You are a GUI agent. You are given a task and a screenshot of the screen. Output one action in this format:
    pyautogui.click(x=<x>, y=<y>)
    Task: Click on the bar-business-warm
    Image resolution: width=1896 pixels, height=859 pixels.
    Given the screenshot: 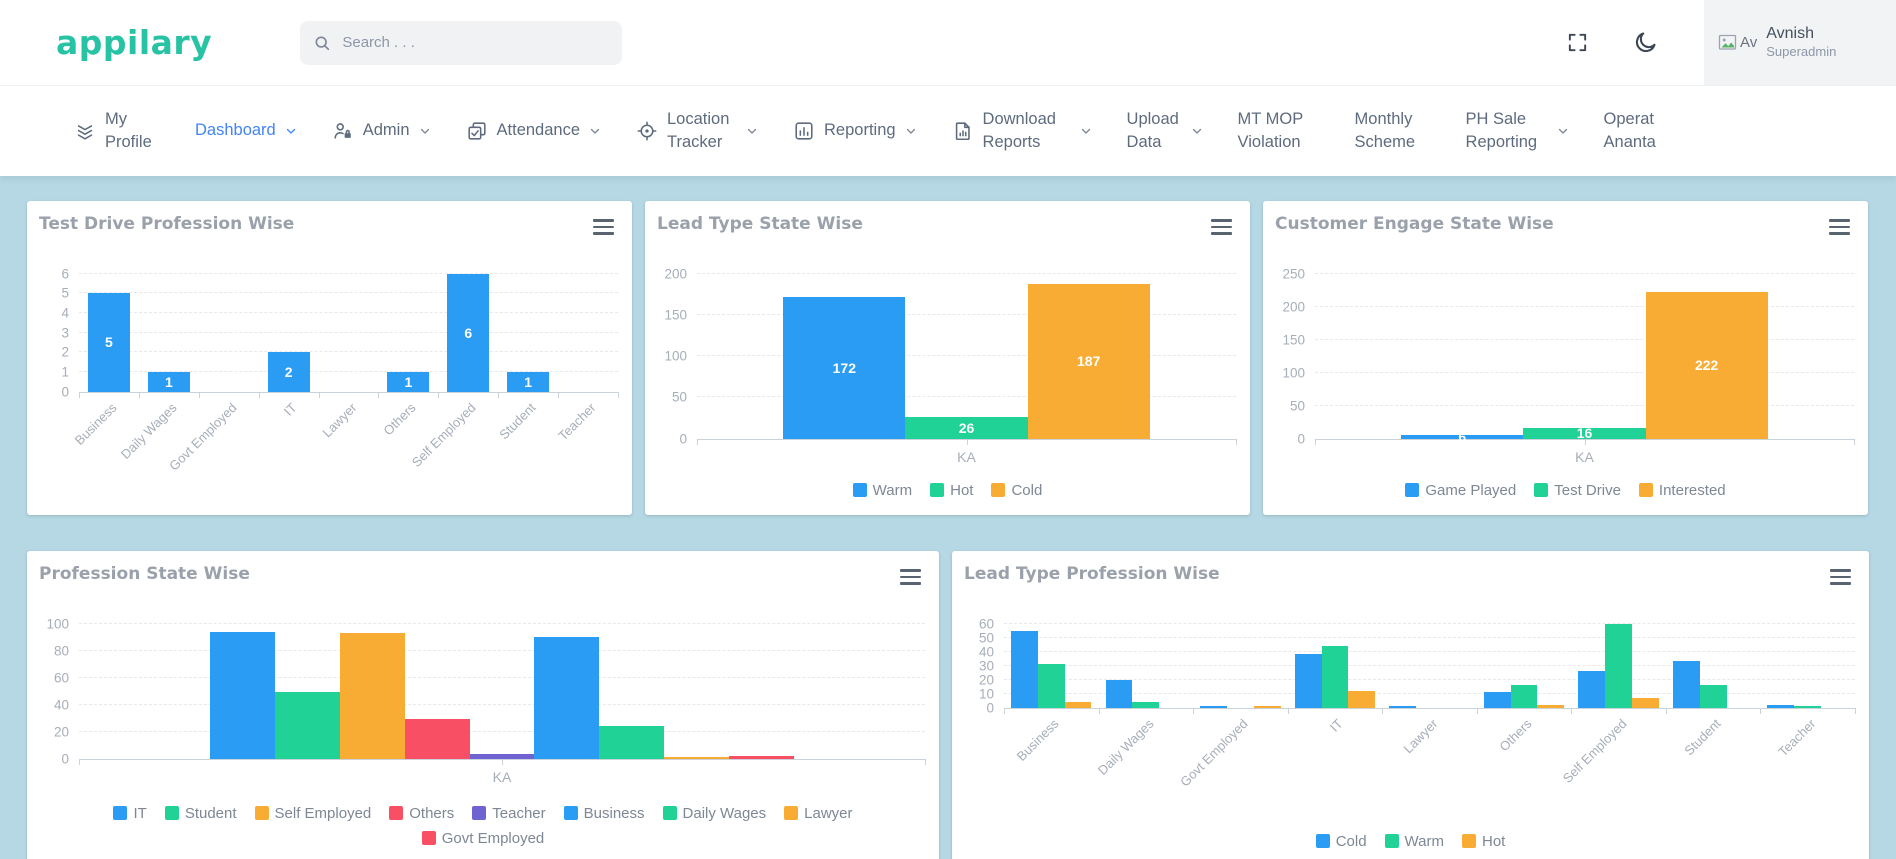 What is the action you would take?
    pyautogui.click(x=1051, y=686)
    